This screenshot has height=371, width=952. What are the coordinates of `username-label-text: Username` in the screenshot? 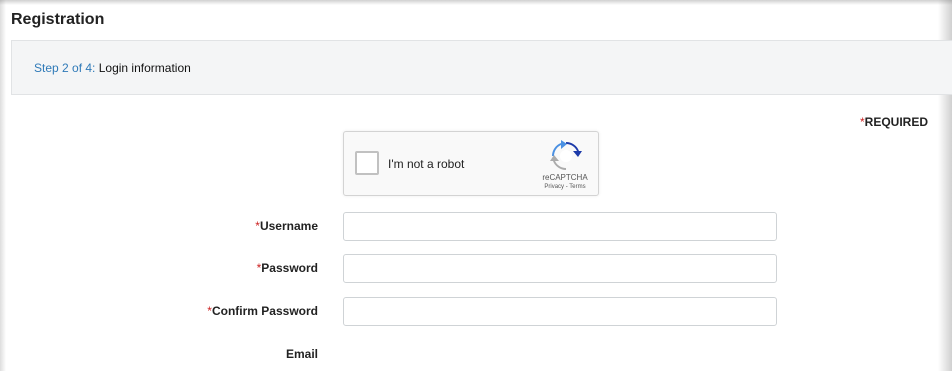 It's located at (288, 226).